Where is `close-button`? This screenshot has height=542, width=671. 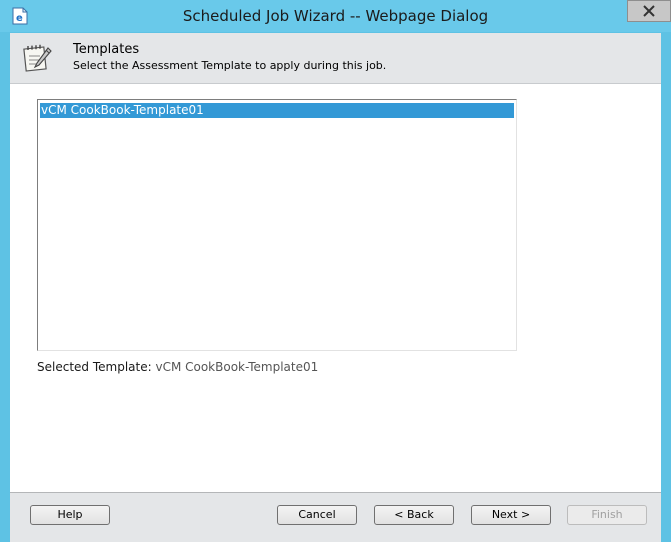
close-button is located at coordinates (649, 11).